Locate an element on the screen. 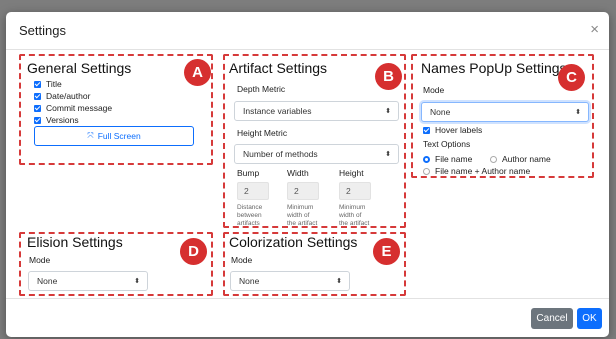  hover-labels-label: Hover labels is located at coordinates (459, 130).